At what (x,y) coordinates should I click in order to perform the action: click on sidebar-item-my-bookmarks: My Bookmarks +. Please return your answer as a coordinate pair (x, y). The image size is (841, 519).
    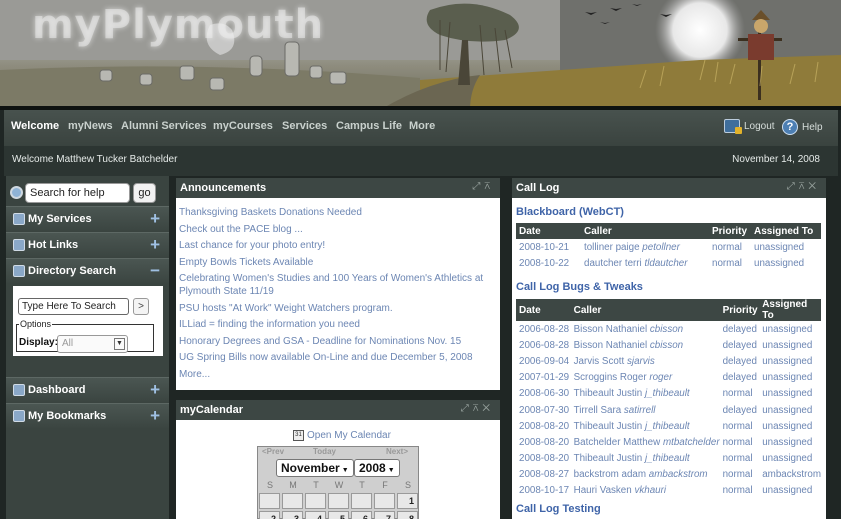
    Looking at the image, I should click on (87, 415).